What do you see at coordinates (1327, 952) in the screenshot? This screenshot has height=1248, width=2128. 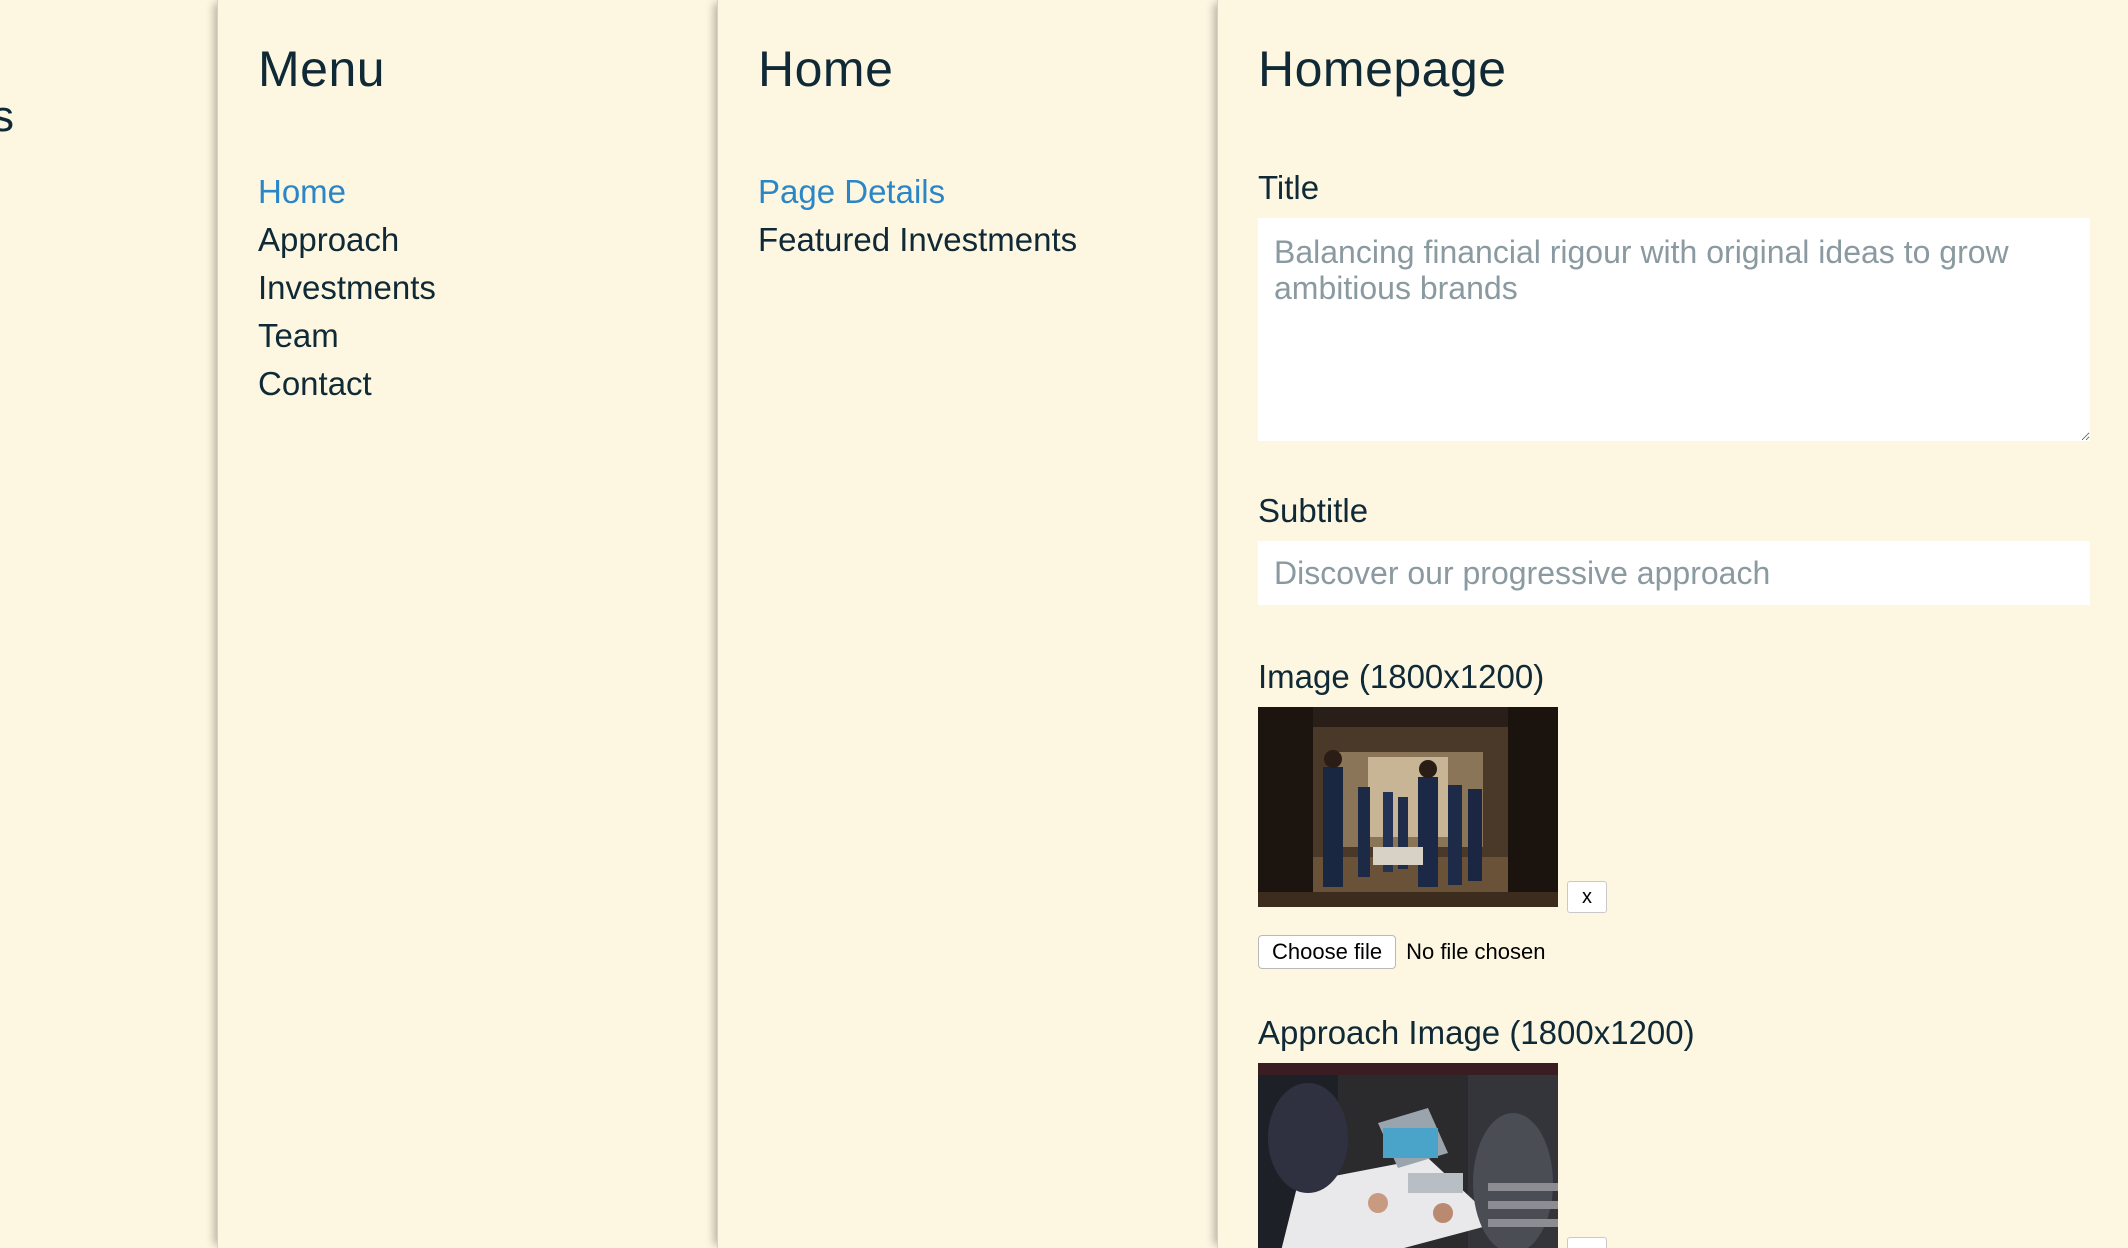 I see `choose-file-button: Choose file` at bounding box center [1327, 952].